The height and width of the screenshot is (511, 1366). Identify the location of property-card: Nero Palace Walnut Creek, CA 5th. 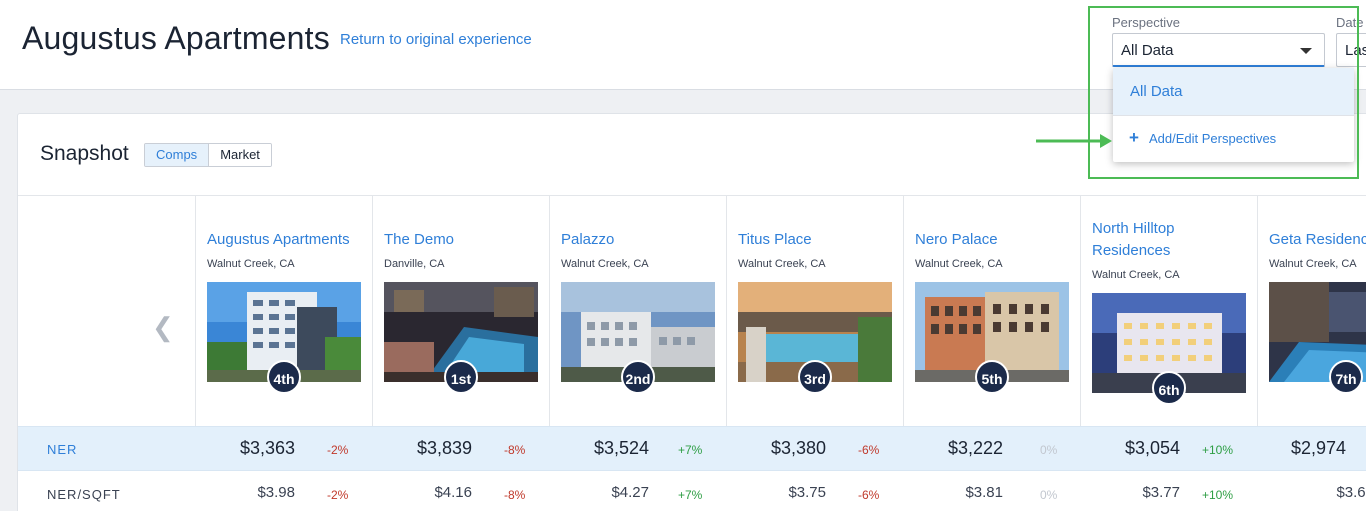
(992, 311).